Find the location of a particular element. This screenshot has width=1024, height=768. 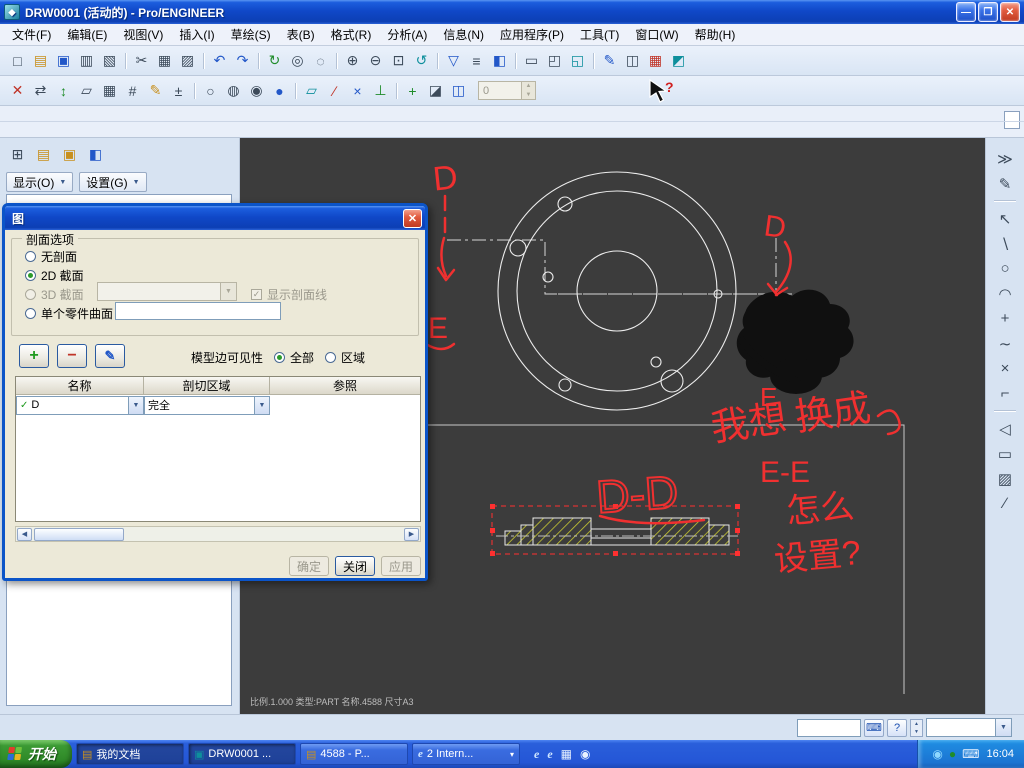

publish-icon: ≫ is located at coordinates (1005, 158).